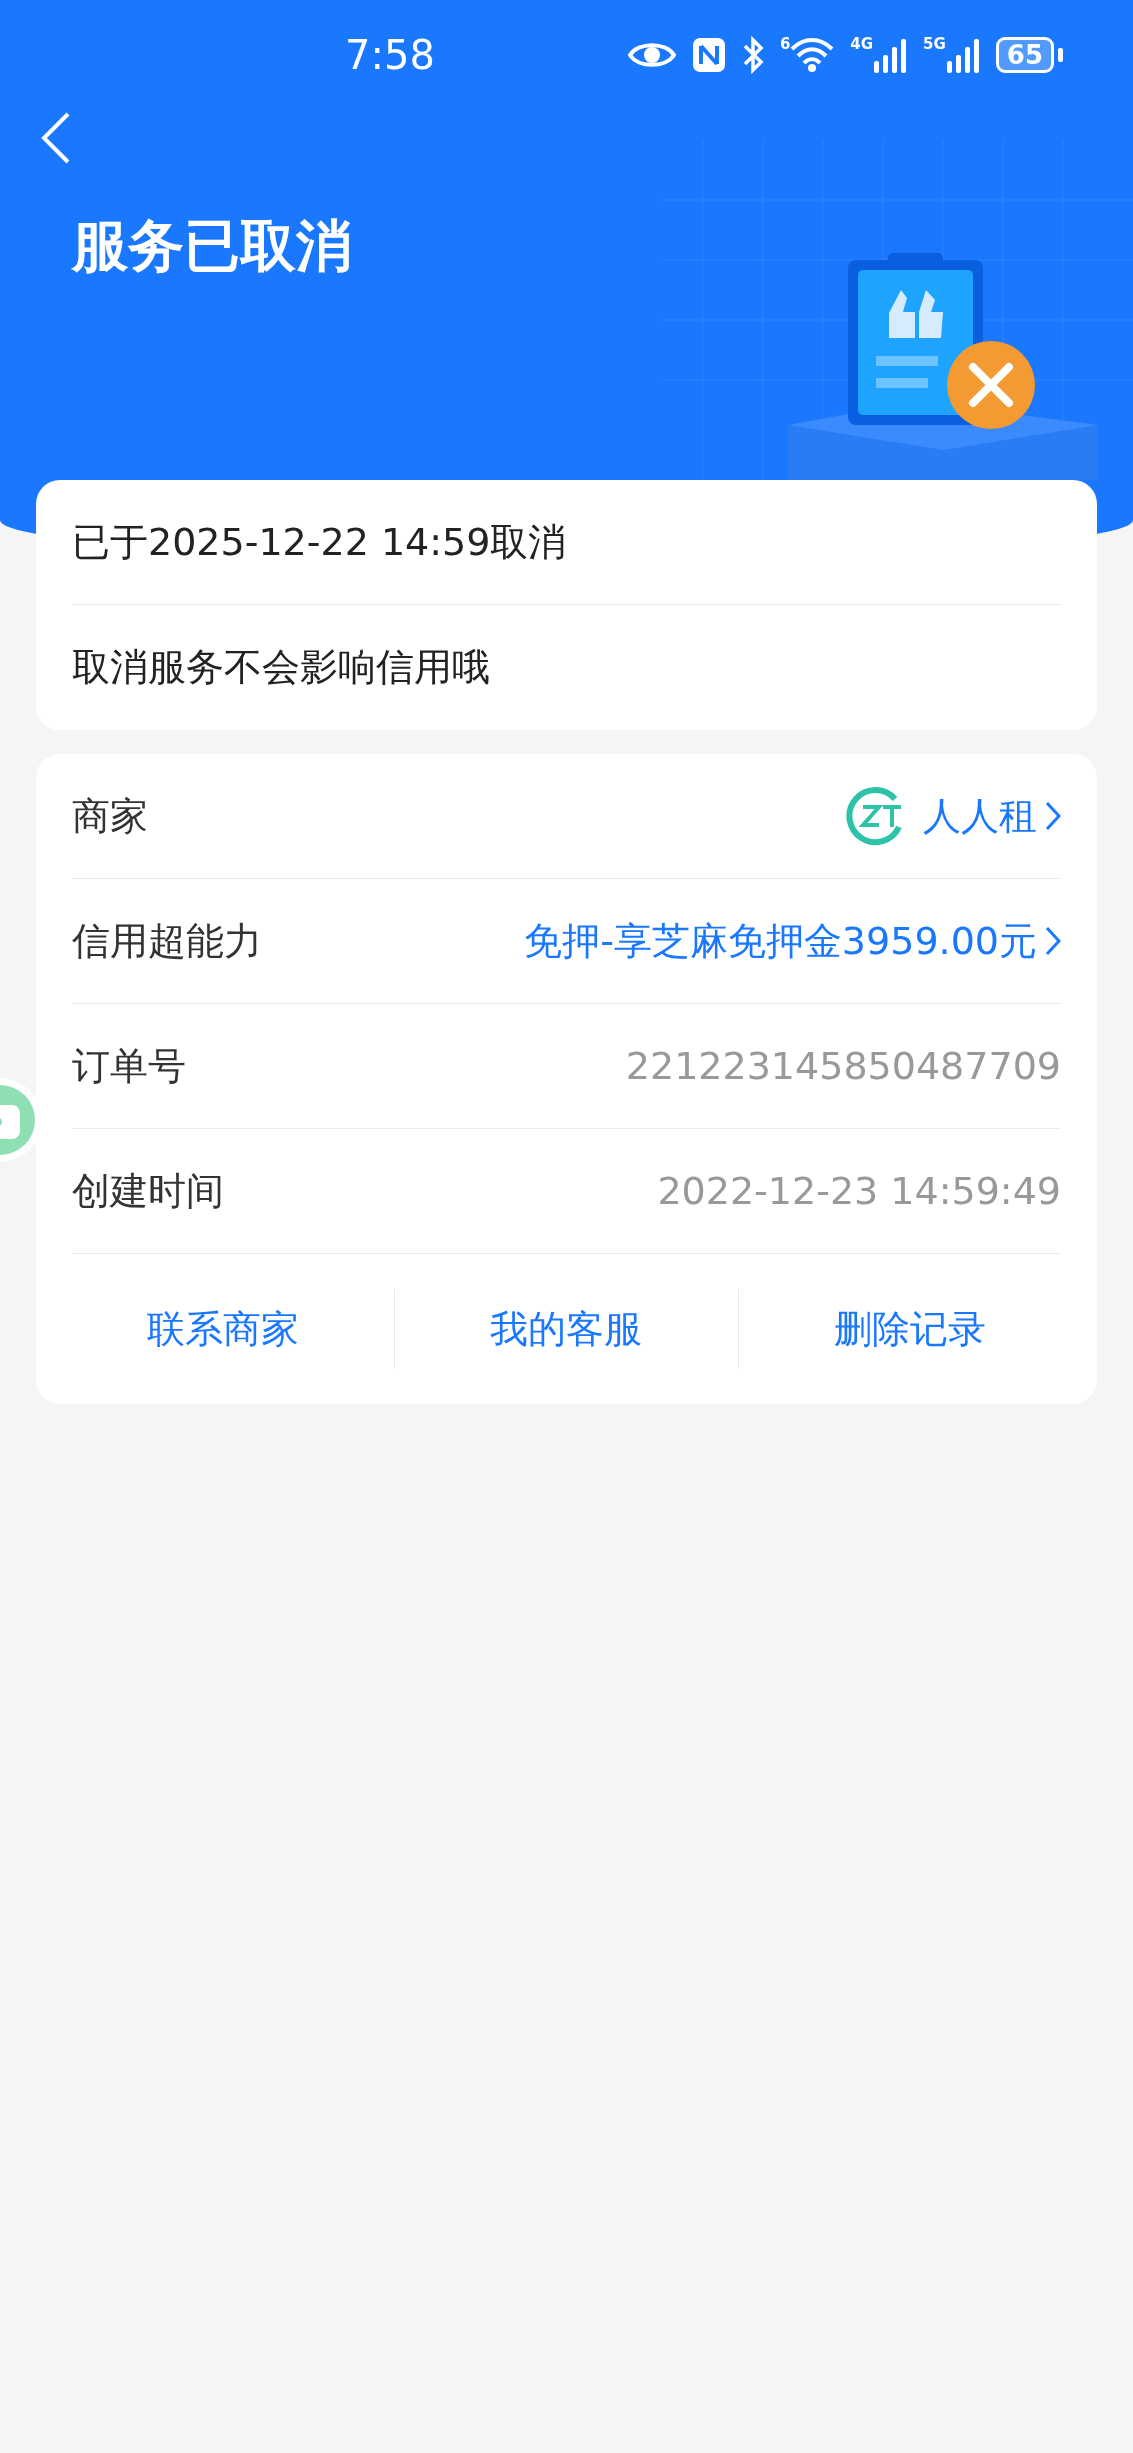  I want to click on action-button: 联系商家, so click(223, 1329).